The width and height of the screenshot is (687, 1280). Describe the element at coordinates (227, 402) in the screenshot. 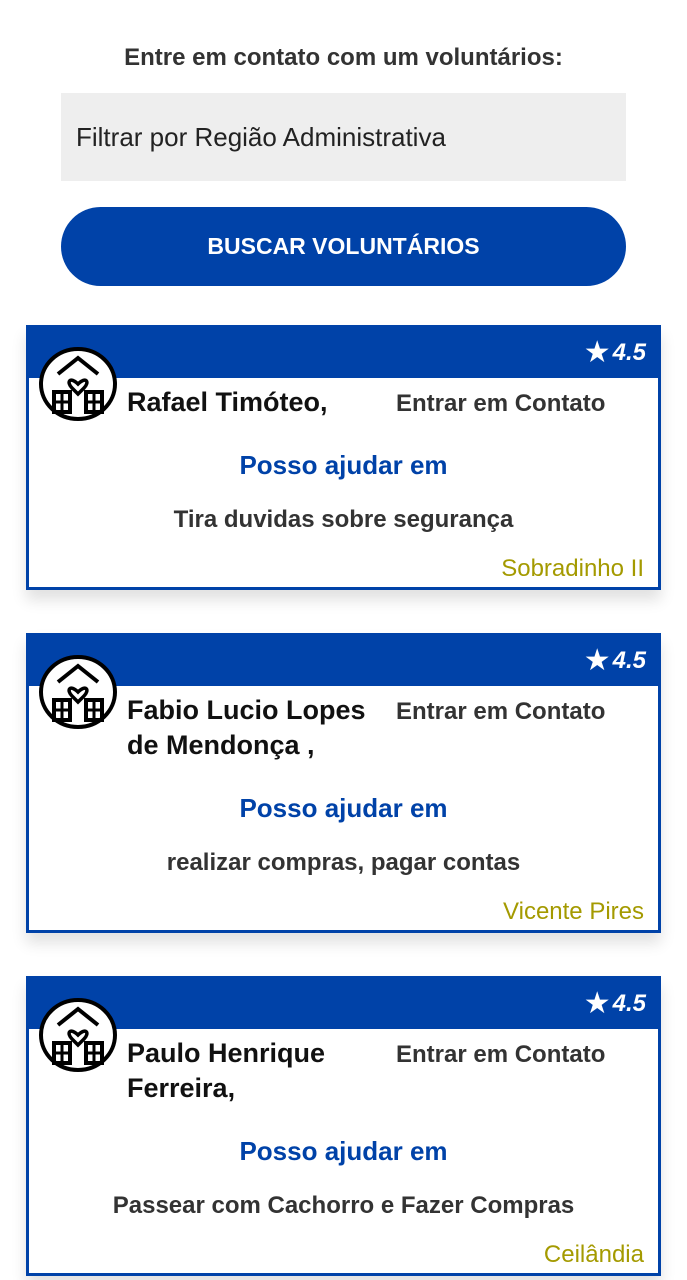

I see `volunteer-name: Rafael Timóteo,` at that location.